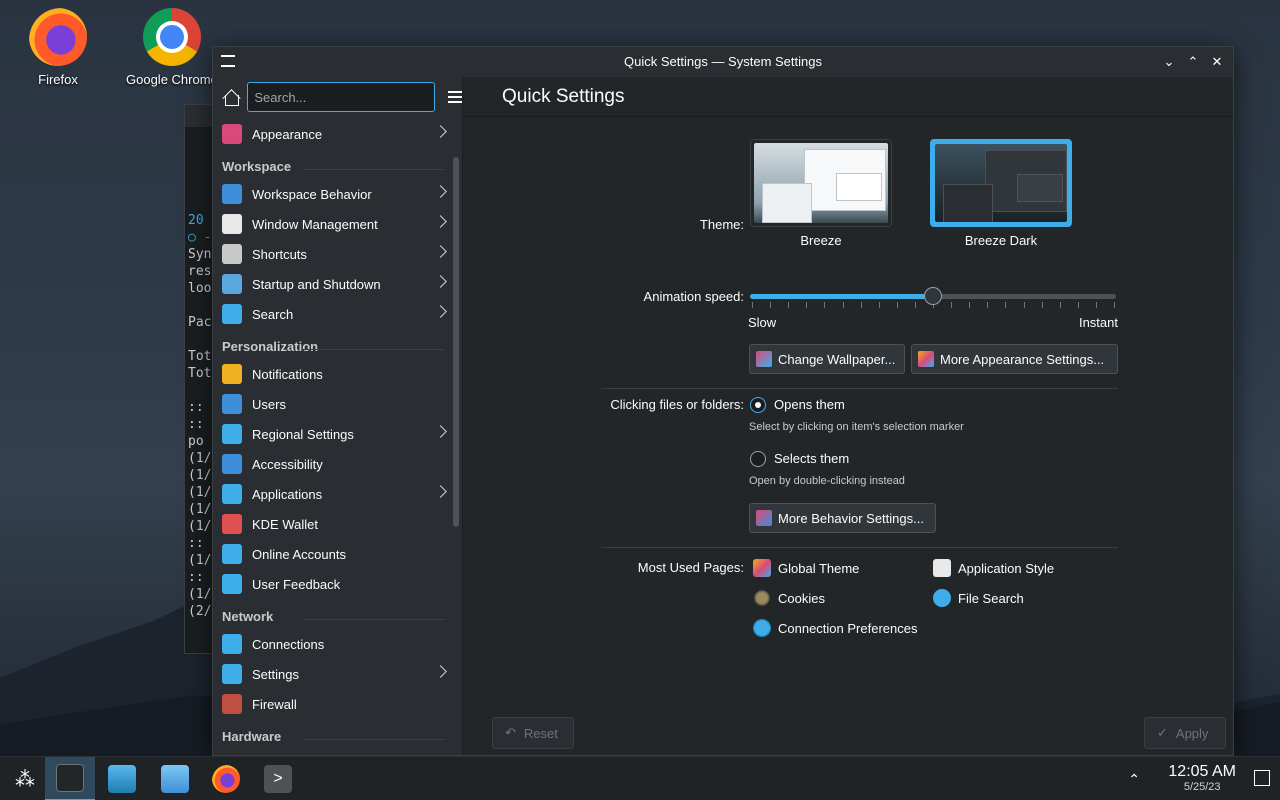 This screenshot has height=800, width=1280. What do you see at coordinates (232, 134) in the screenshot?
I see `appearance-icon` at bounding box center [232, 134].